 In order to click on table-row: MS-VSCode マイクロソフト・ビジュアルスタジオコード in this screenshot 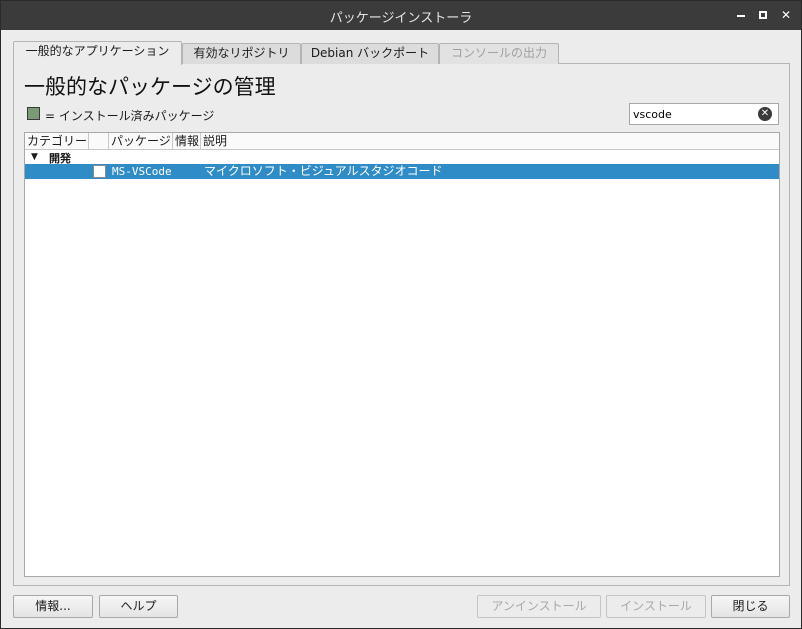, I will do `click(402, 171)`.